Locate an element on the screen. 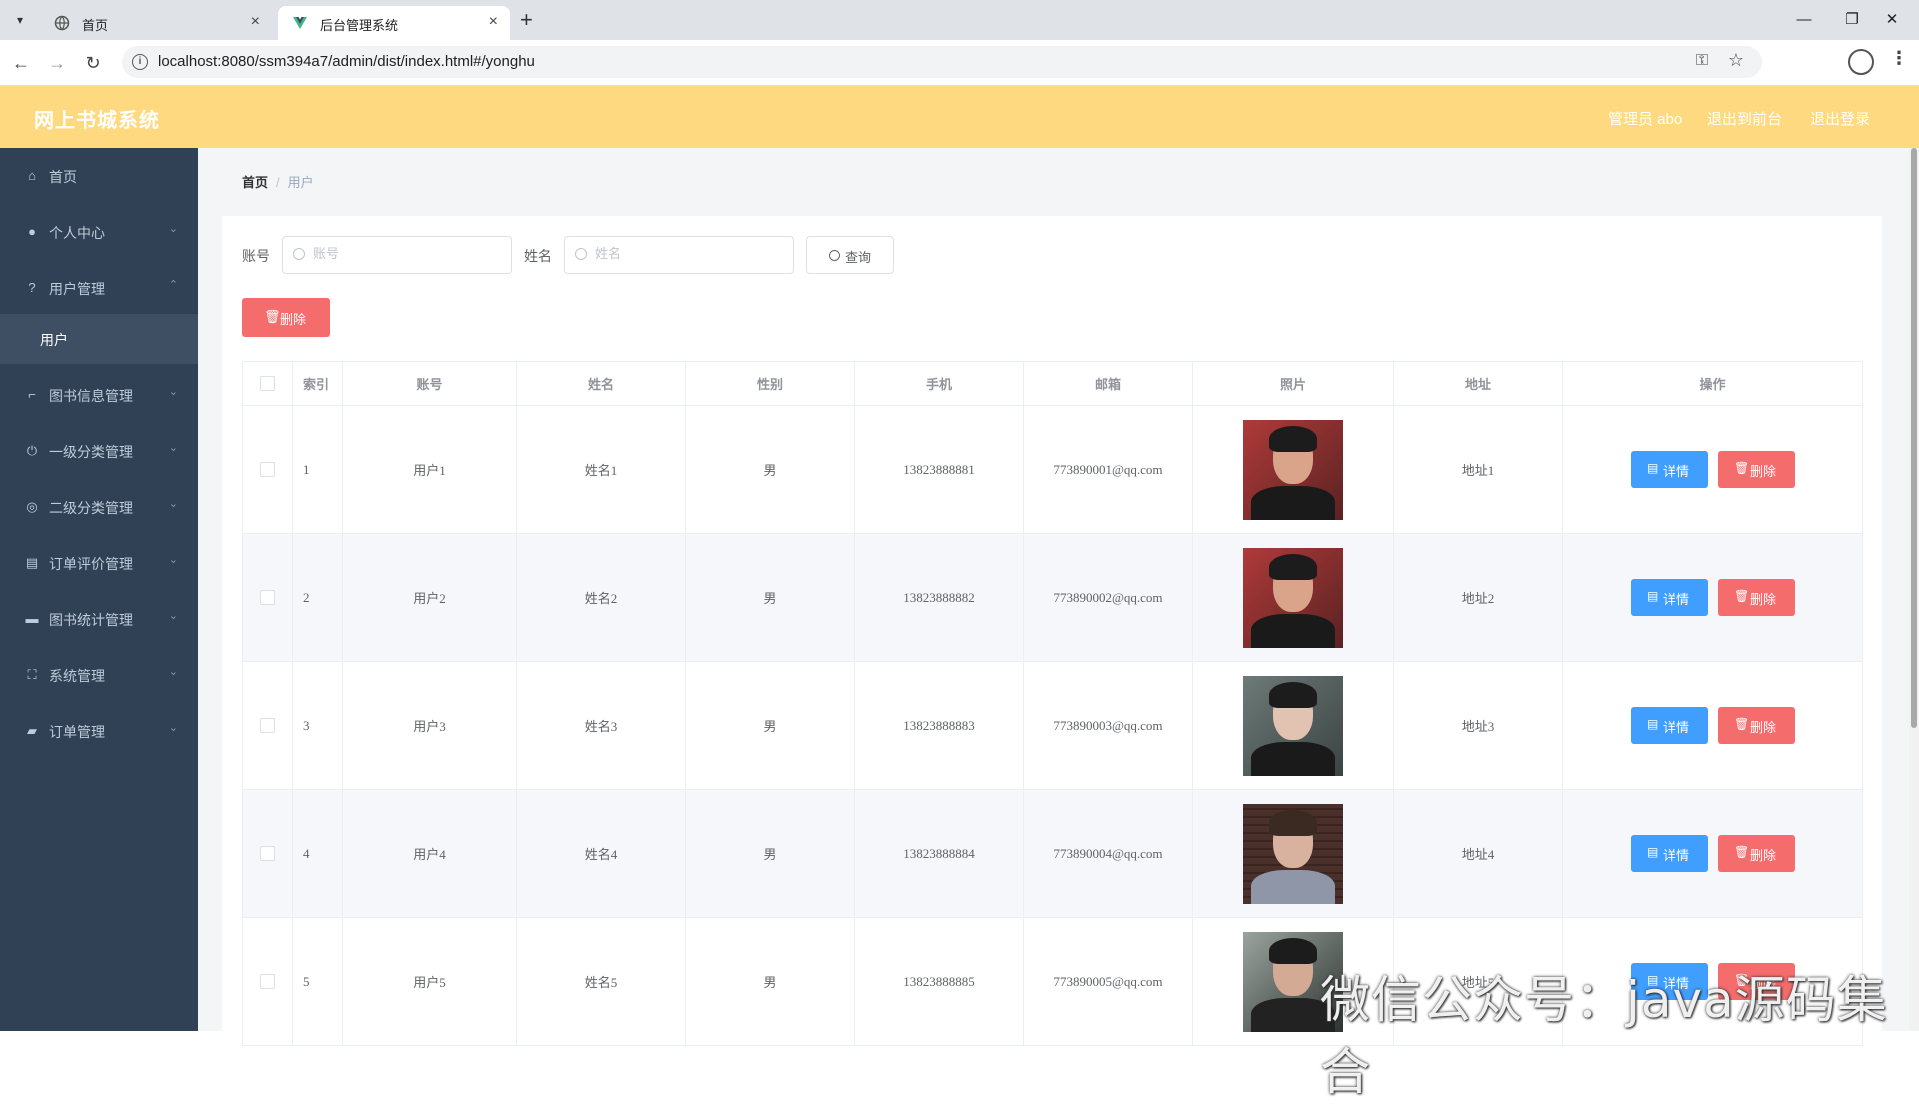  scrollbar-thumb is located at coordinates (1914, 438).